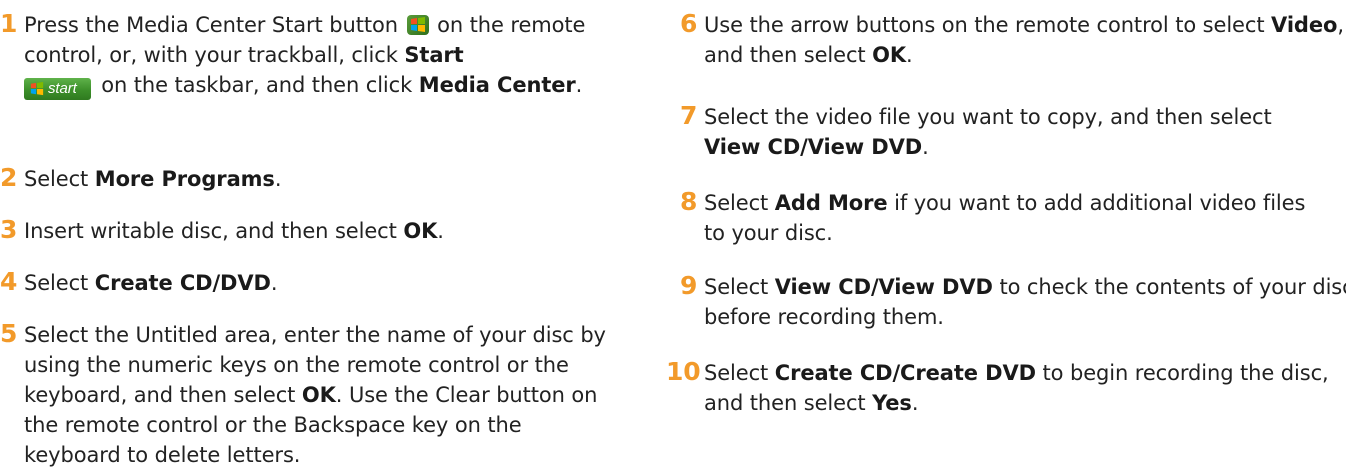 This screenshot has height=476, width=1346. I want to click on step-bold: Create CD/Create DVD, so click(905, 373).